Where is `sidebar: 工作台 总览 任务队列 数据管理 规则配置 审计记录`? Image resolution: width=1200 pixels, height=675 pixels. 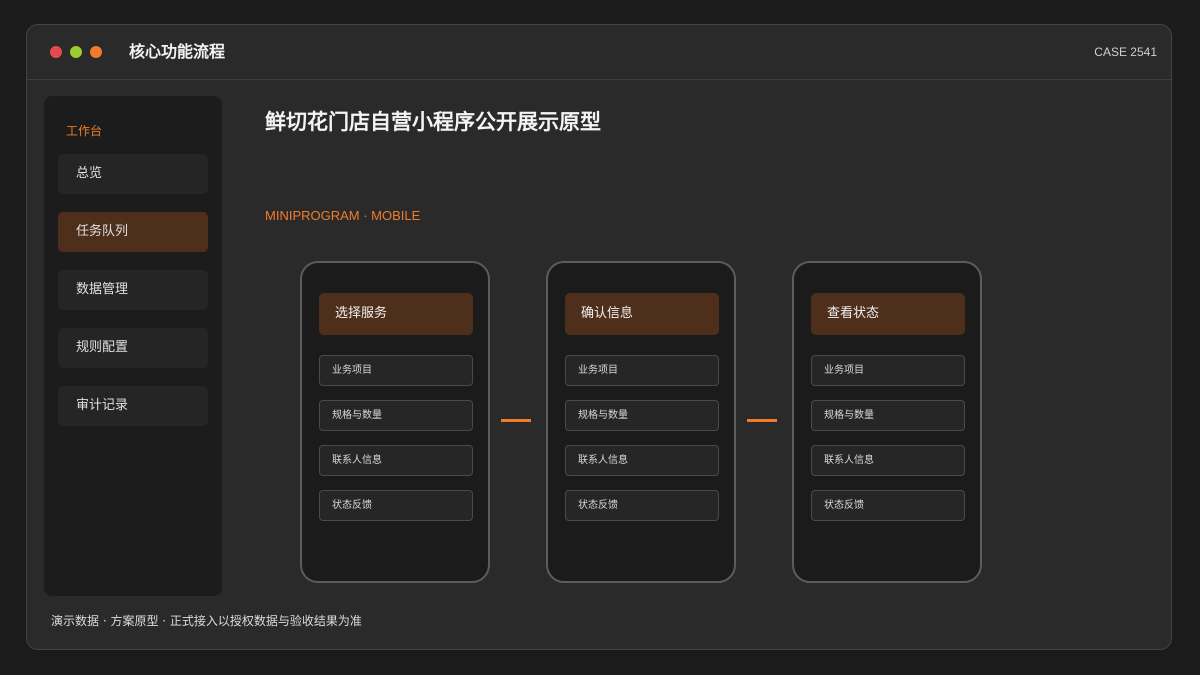
sidebar: 工作台 总览 任务队列 数据管理 规则配置 审计记录 is located at coordinates (133, 346).